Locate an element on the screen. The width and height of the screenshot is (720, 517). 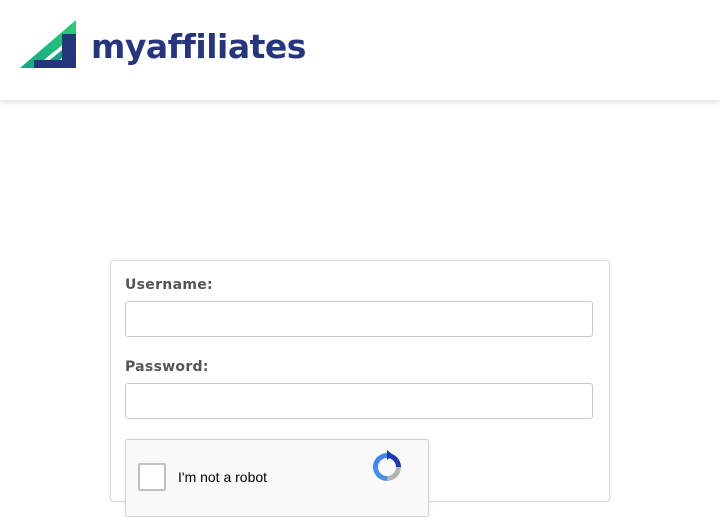
password-label: Password: is located at coordinates (167, 367).